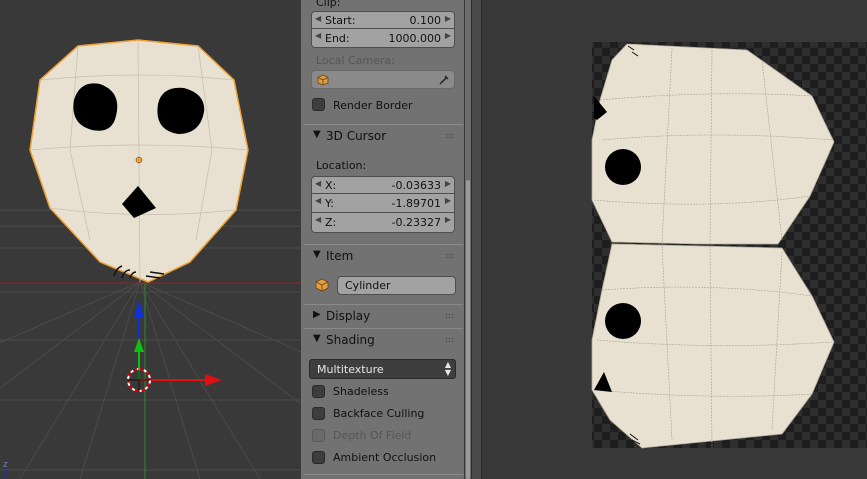 This screenshot has width=867, height=479. Describe the element at coordinates (623, 321) in the screenshot. I see `uv-eye-bottom` at that location.